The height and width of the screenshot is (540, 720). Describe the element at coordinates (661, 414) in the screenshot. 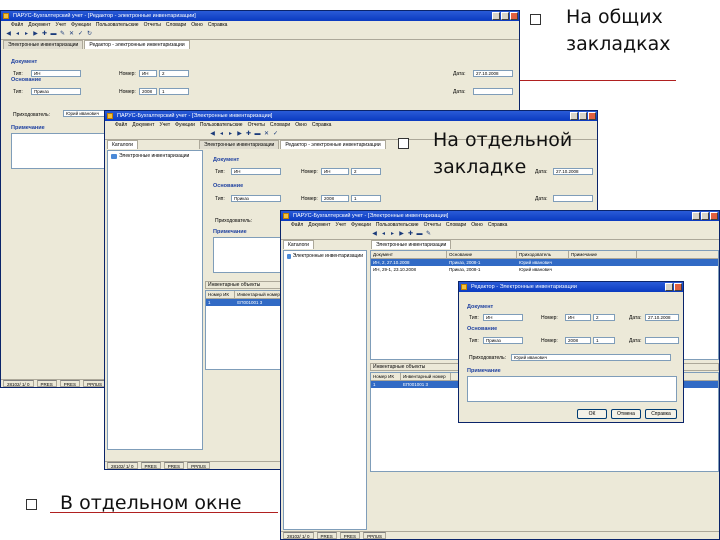

I see `help-button: Справка` at that location.